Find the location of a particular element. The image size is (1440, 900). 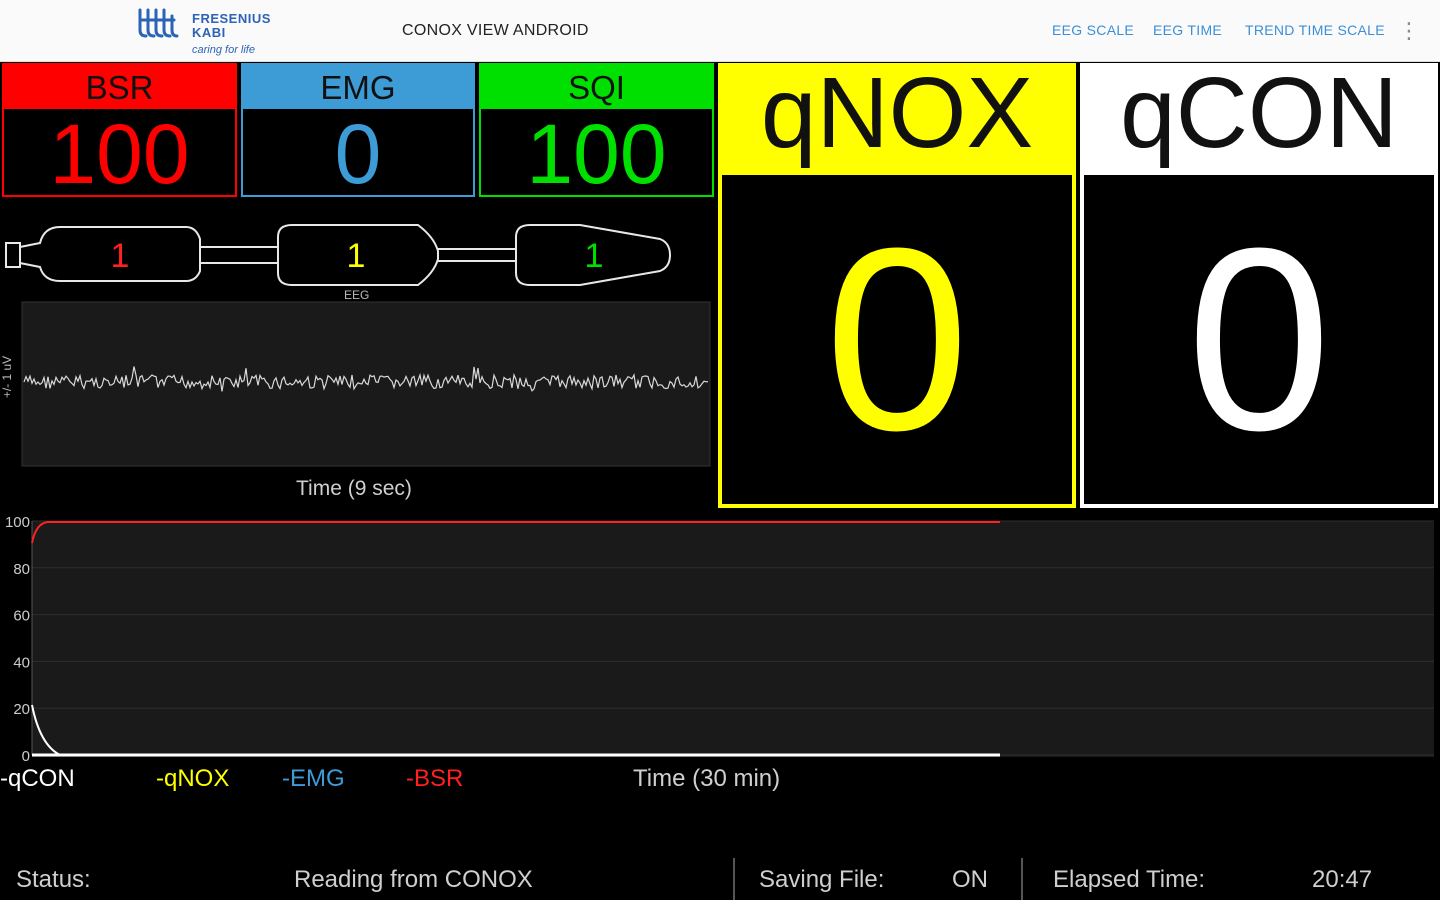

qcon-panel: qCON 0 is located at coordinates (1259, 285).